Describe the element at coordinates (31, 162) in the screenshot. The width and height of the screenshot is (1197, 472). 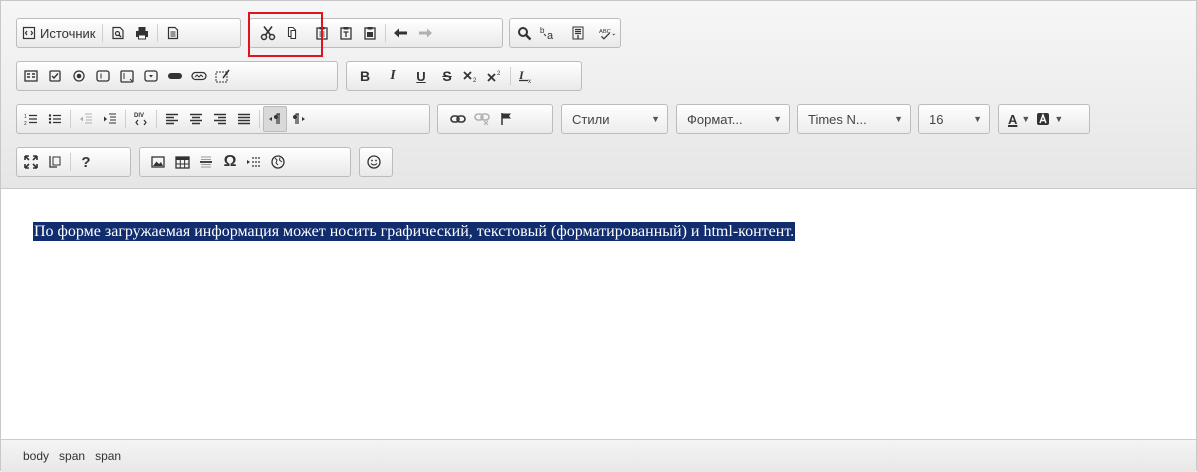
I see `maximize-button` at that location.